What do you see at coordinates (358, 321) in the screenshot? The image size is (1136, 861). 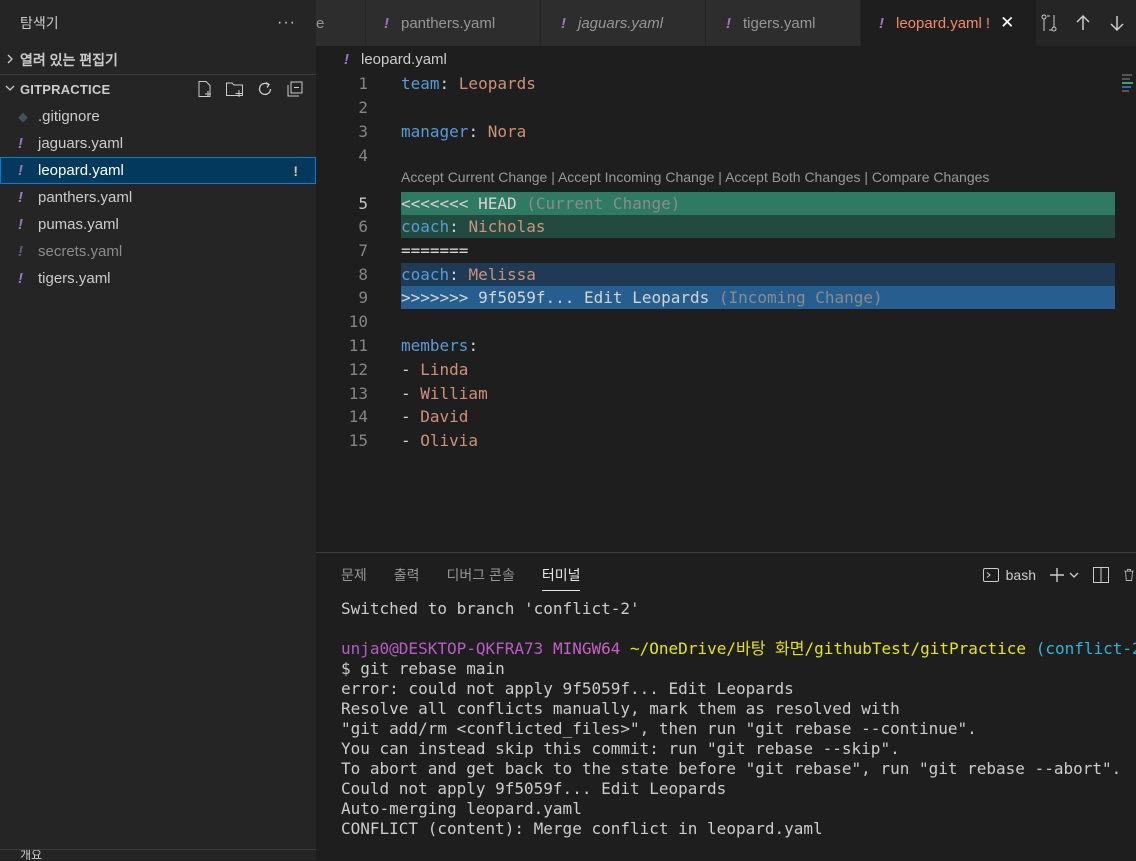 I see `line-number: 10` at bounding box center [358, 321].